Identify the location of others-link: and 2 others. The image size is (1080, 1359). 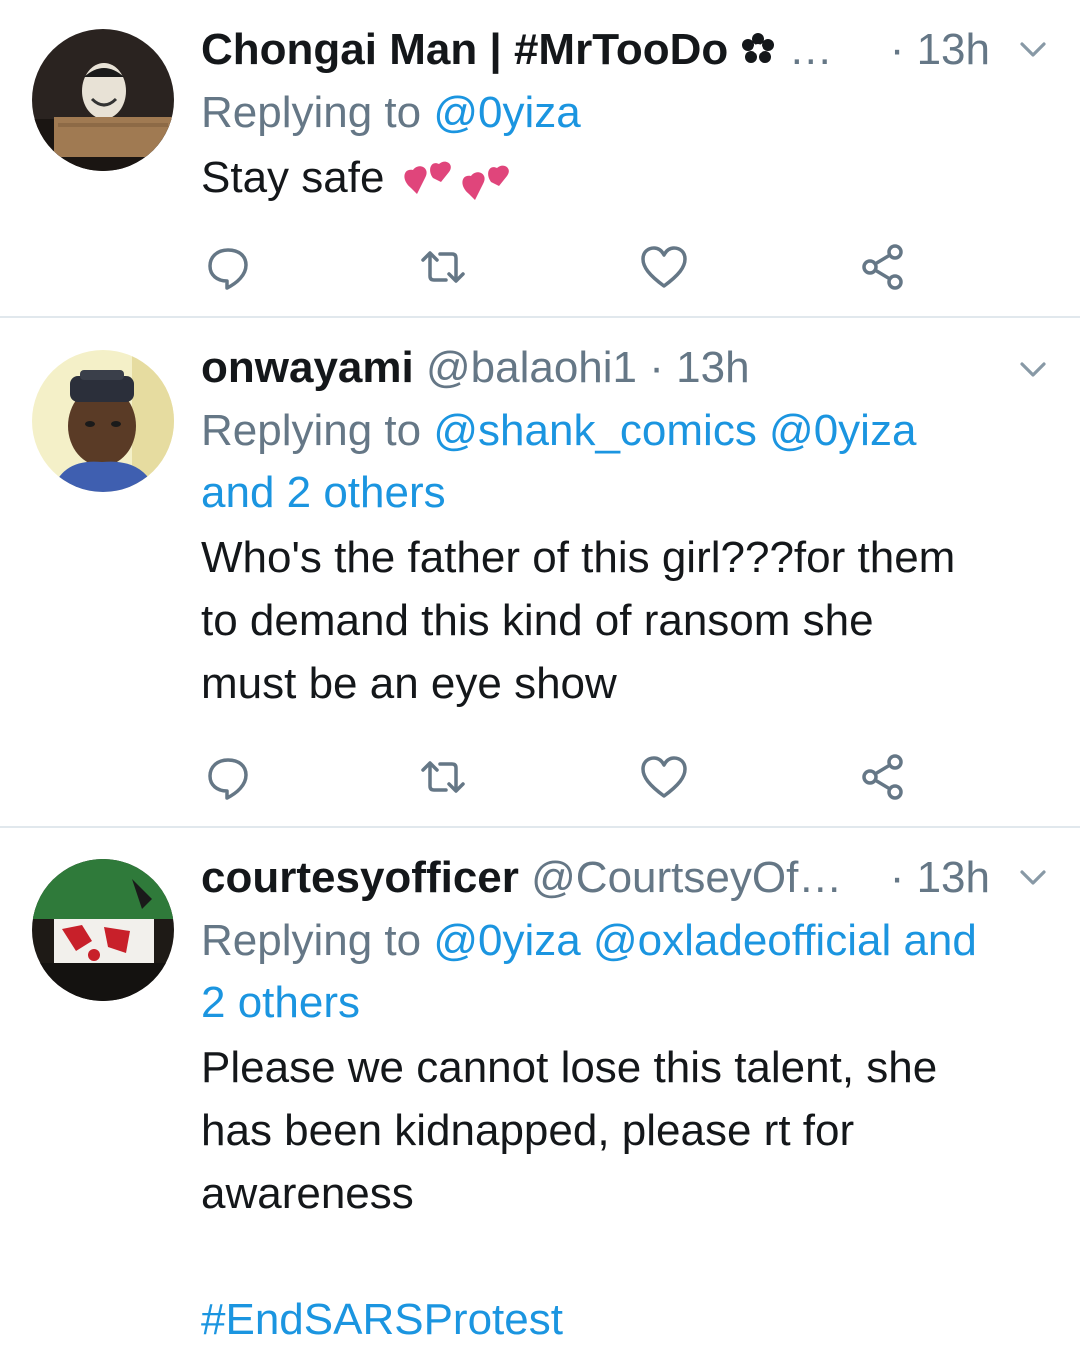
(323, 492).